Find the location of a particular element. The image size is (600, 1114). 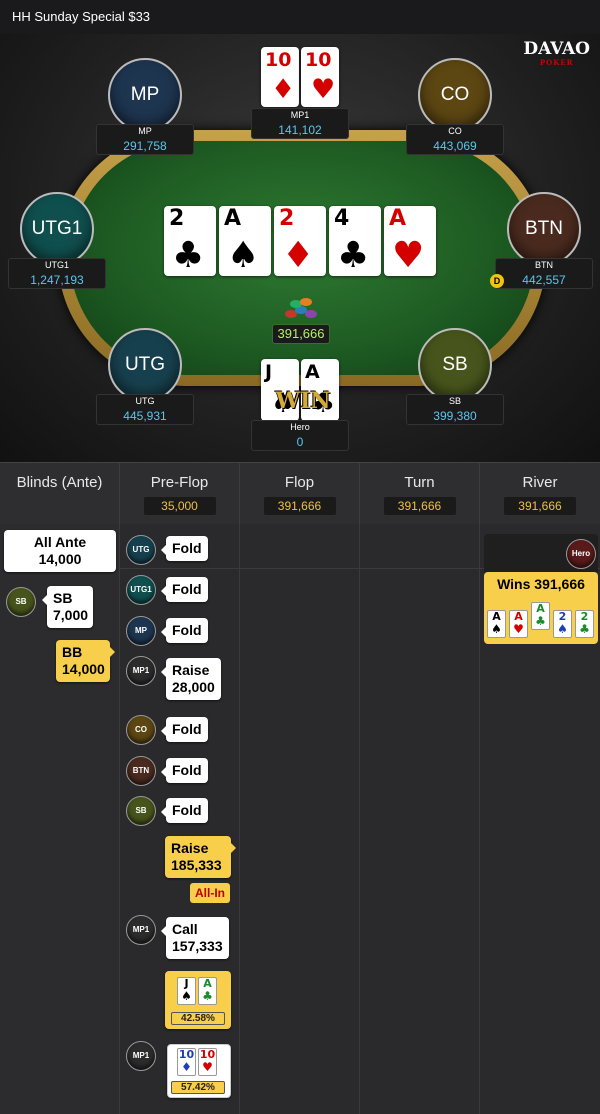

winning-hand-card: 2 ♣ is located at coordinates (584, 624).